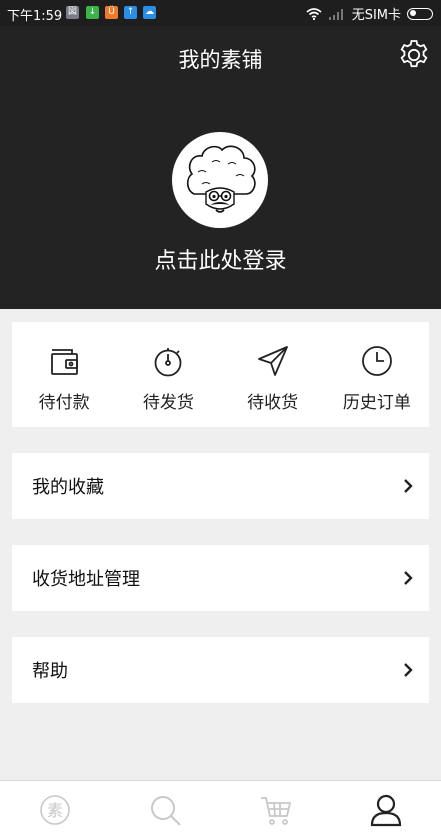  What do you see at coordinates (220, 670) in the screenshot?
I see `menu-help: 帮助` at bounding box center [220, 670].